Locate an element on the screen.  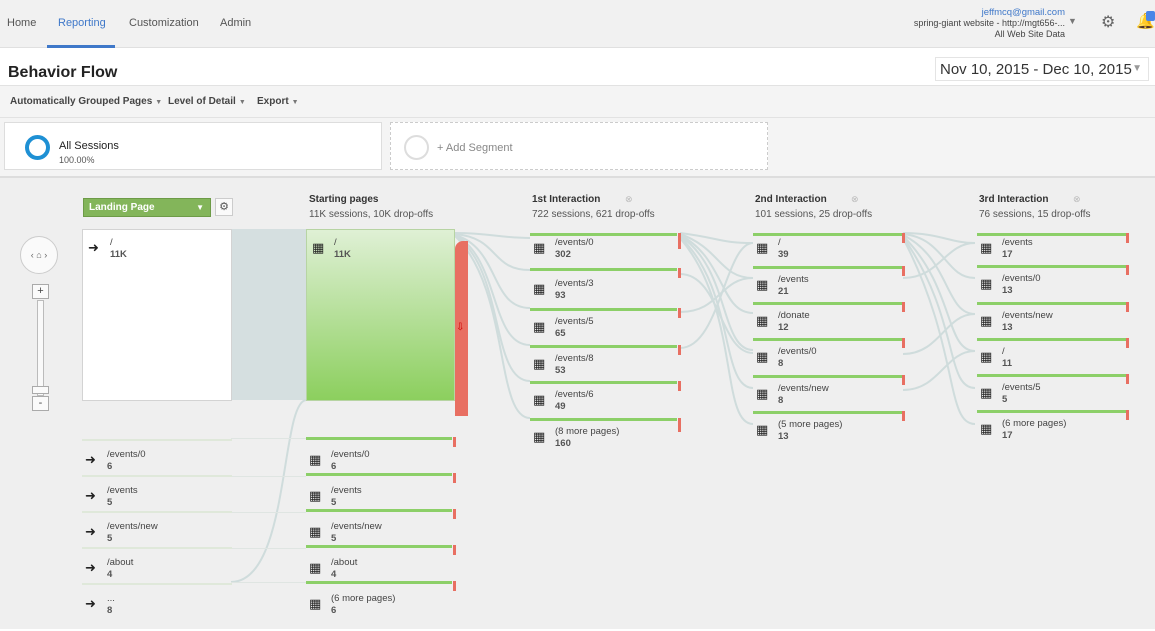
node-value: 160 is located at coordinates (563, 443).